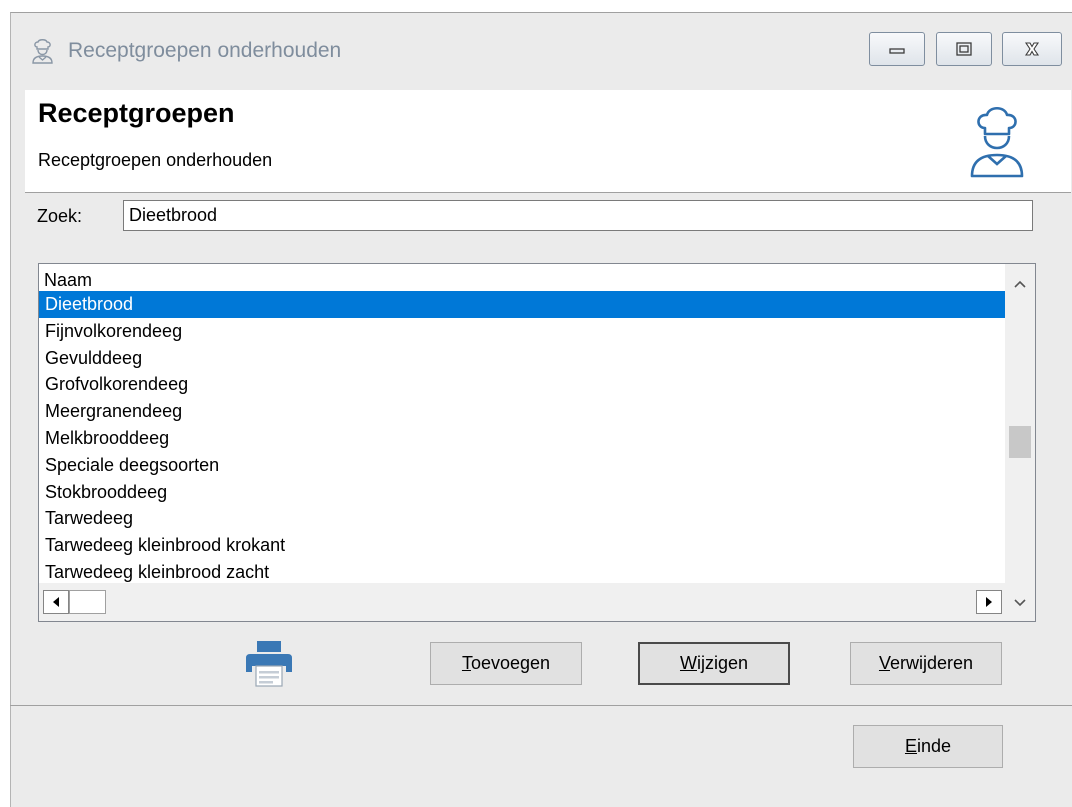 Image resolution: width=1072 pixels, height=807 pixels. Describe the element at coordinates (269, 663) in the screenshot. I see `printer-icon` at that location.